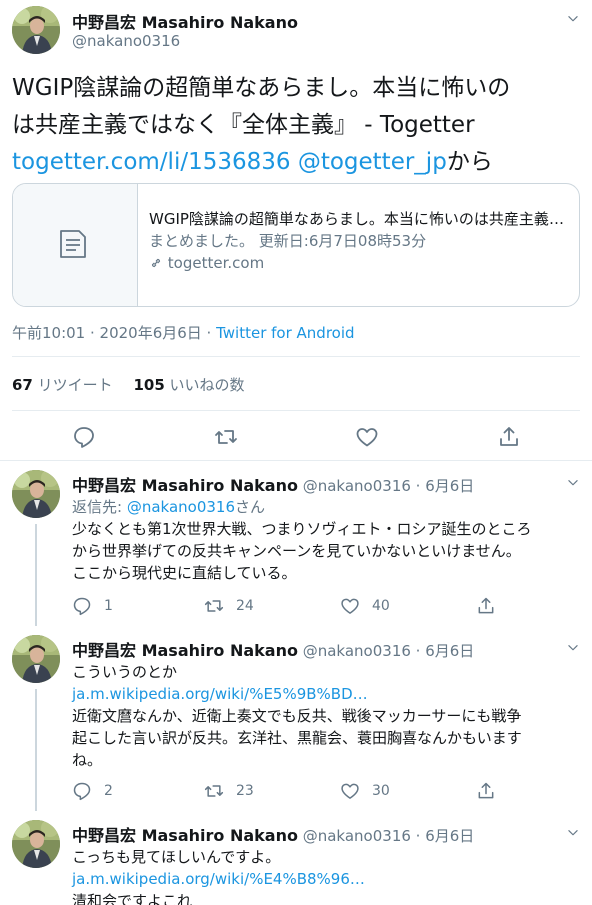 This screenshot has height=905, width=592. Describe the element at coordinates (243, 125) in the screenshot. I see `tweet-text-line: は共産主義ではなく『全体主義』 - Togetter` at that location.